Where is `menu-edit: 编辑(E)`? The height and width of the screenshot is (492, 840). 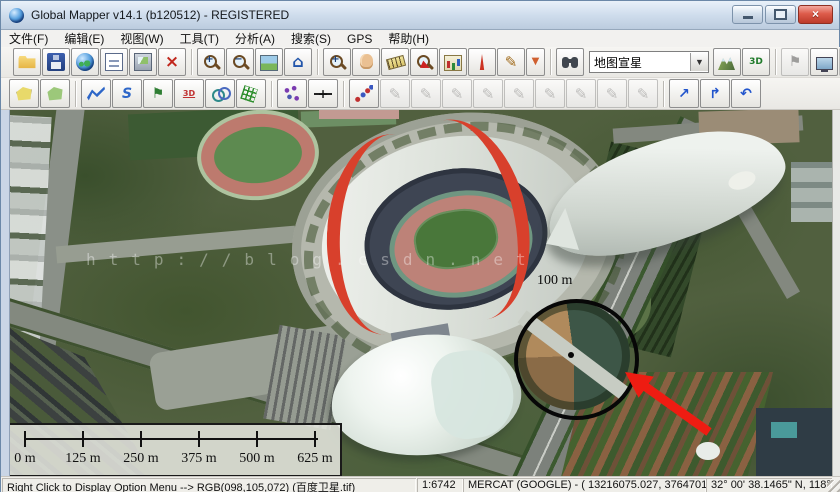 menu-edit: 编辑(E) is located at coordinates (84, 38).